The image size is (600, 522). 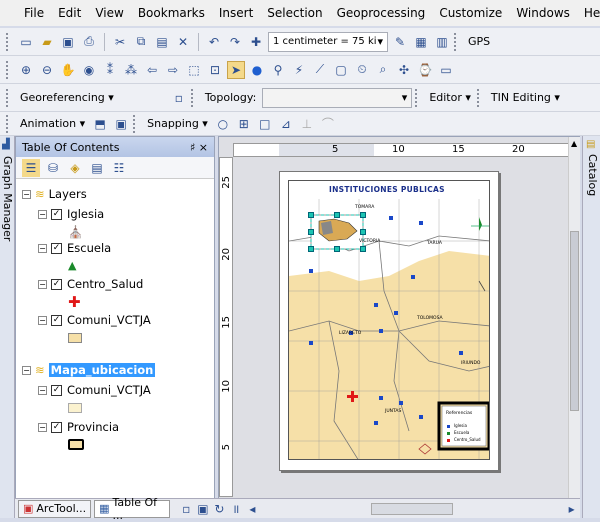 I want to click on options-icon: ☷, so click(x=119, y=168).